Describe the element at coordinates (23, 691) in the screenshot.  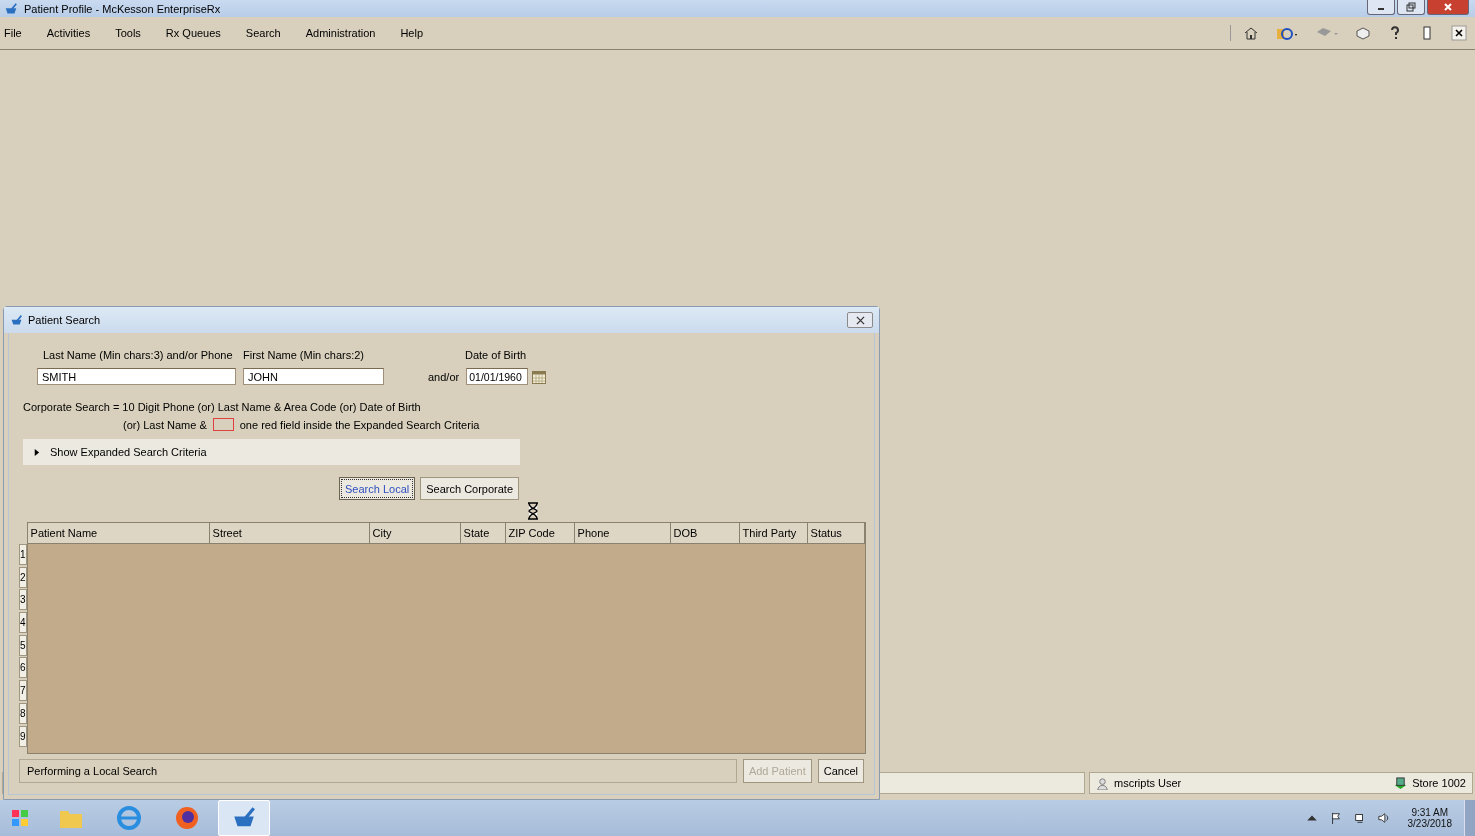
I see `row-number: 7` at that location.